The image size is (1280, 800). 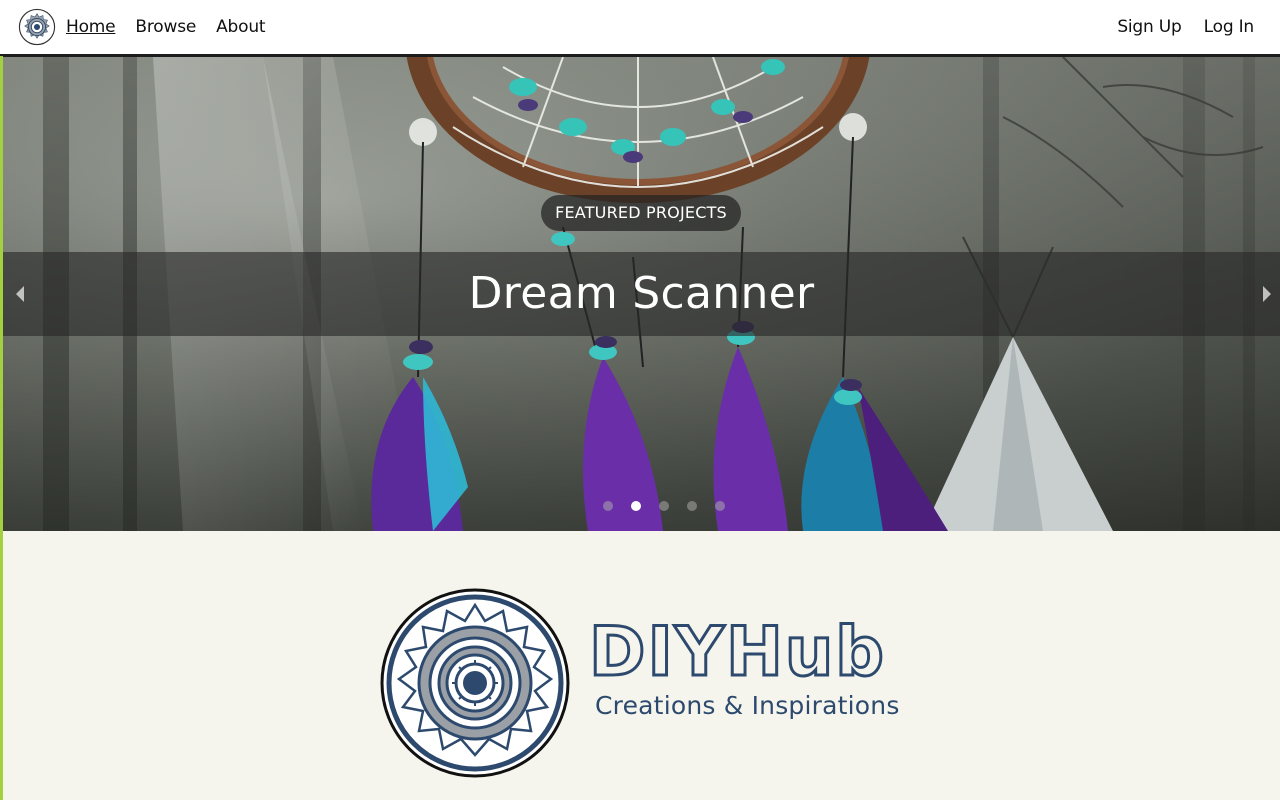 What do you see at coordinates (165, 27) in the screenshot?
I see `nav-link-browse: Browse` at bounding box center [165, 27].